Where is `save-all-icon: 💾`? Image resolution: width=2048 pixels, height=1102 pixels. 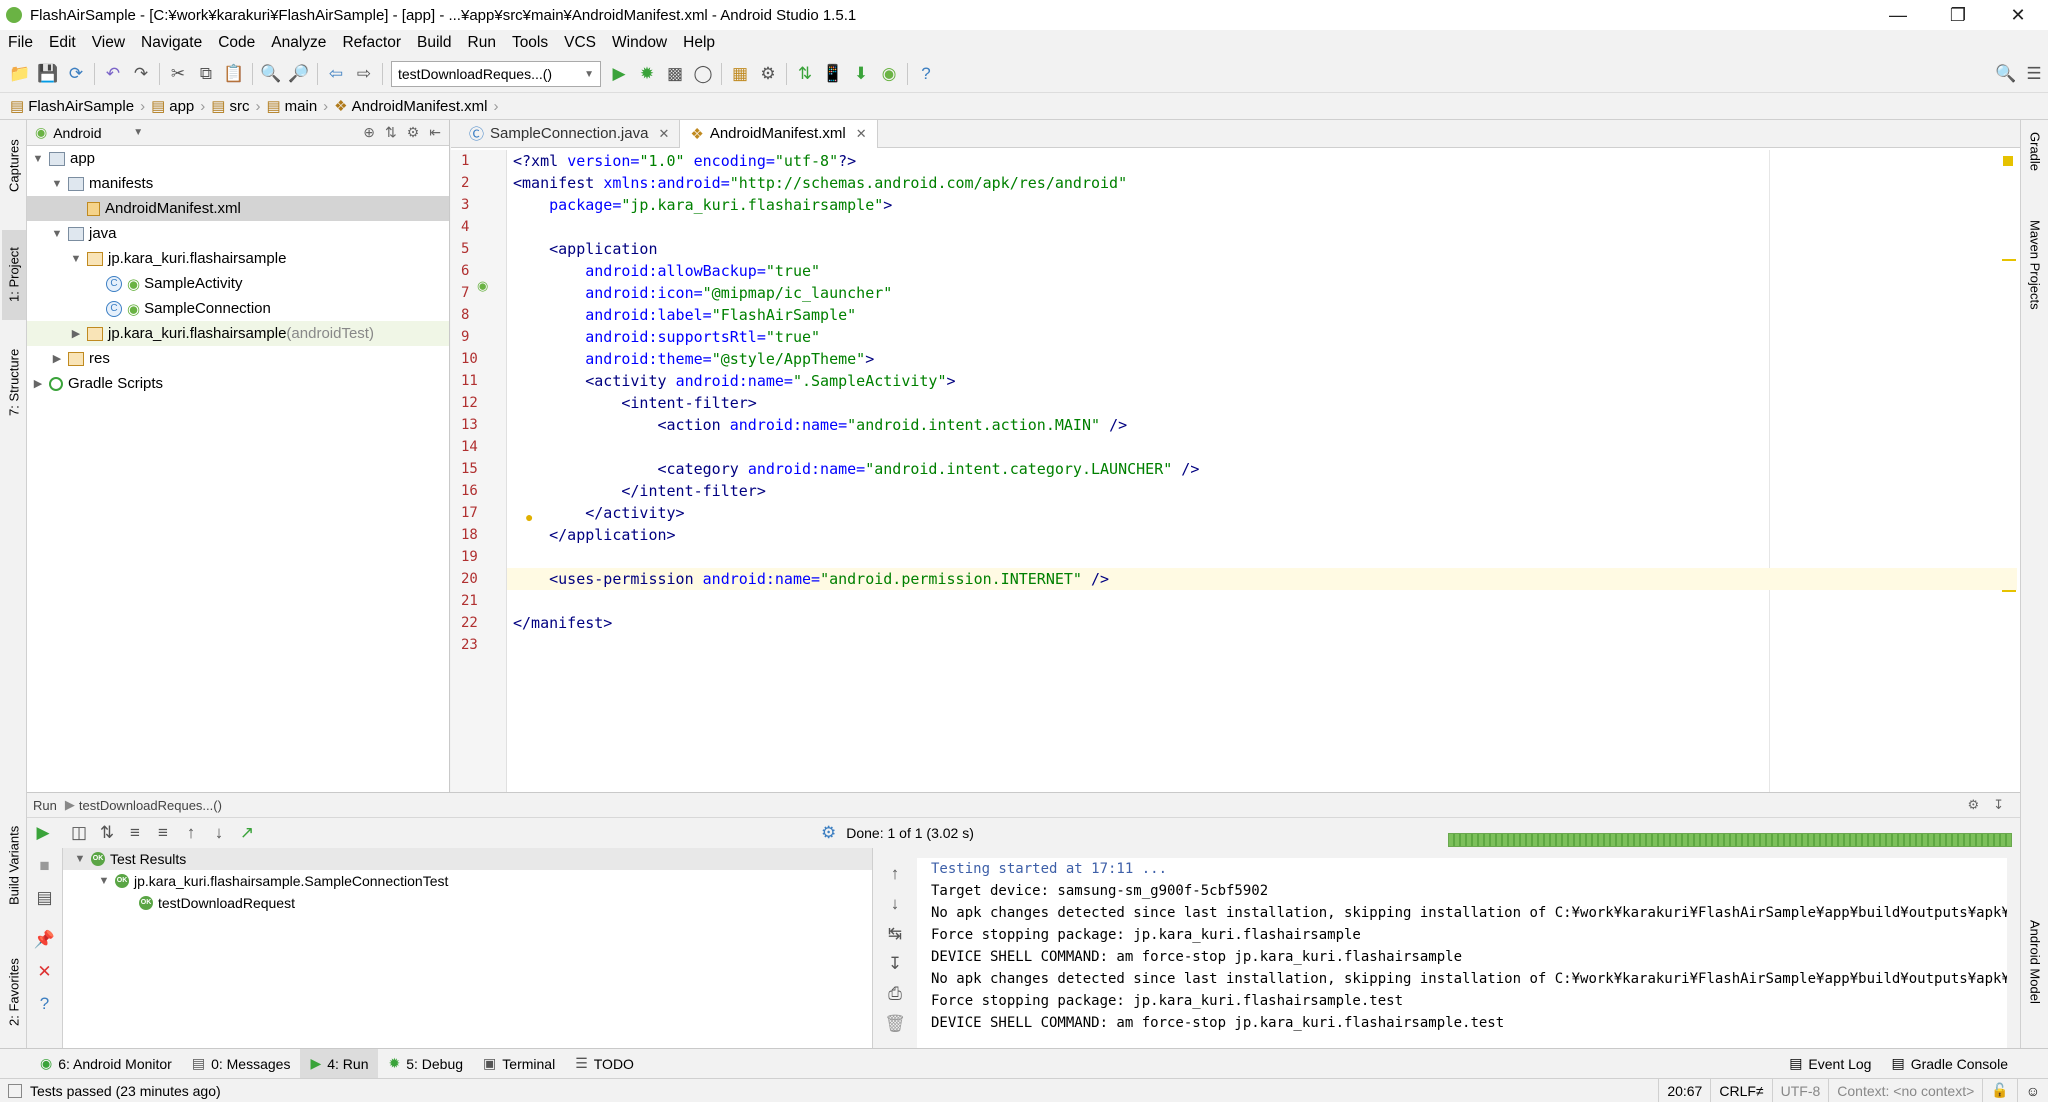 save-all-icon: 💾 is located at coordinates (48, 74).